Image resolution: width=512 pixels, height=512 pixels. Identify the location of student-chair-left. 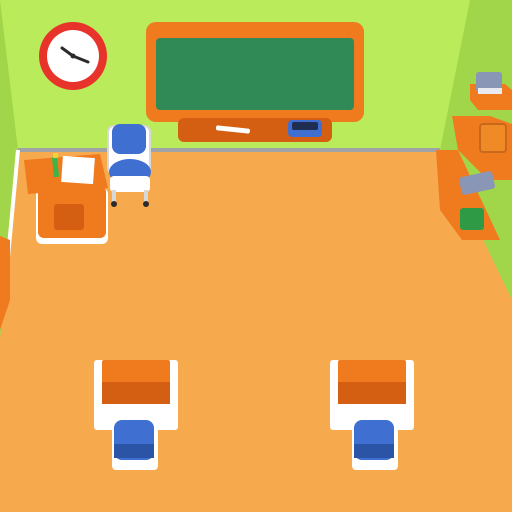
(135, 445).